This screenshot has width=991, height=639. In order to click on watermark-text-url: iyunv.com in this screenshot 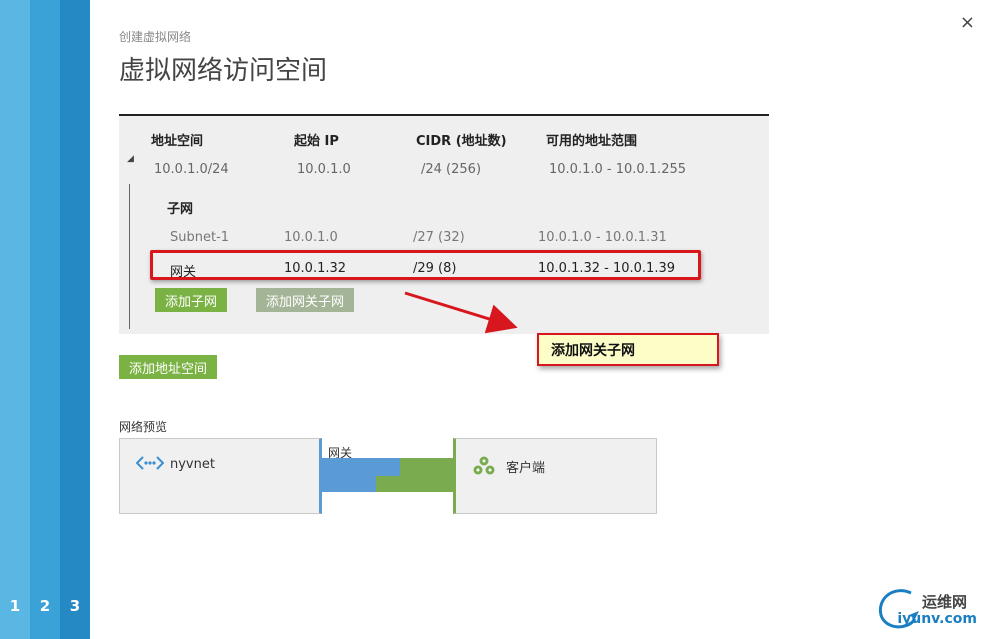, I will do `click(937, 619)`.